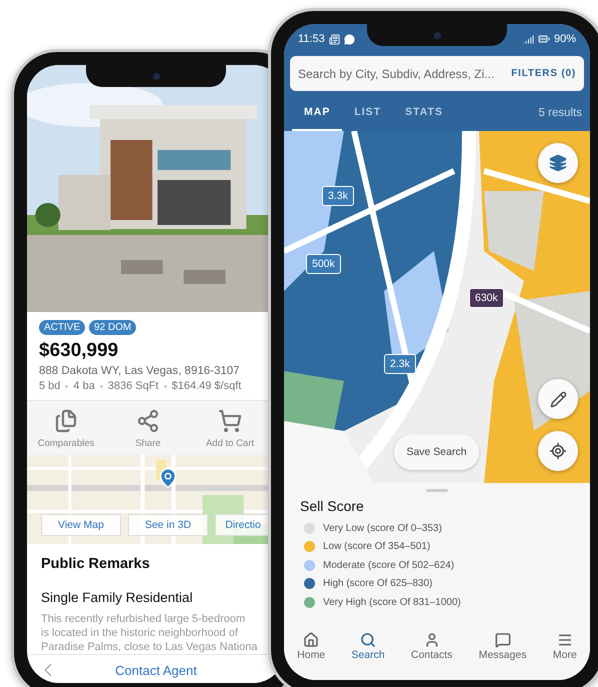  Describe the element at coordinates (392, 602) in the screenshot. I see `legend-label: Very High (score Of 831–1000)` at that location.